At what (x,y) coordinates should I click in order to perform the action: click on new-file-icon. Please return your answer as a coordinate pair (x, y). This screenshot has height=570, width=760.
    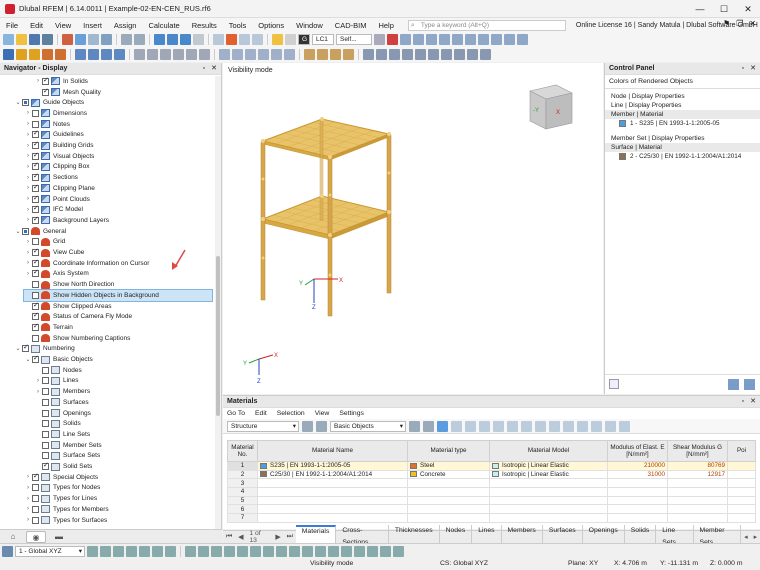
    Looking at the image, I should click on (8, 39).